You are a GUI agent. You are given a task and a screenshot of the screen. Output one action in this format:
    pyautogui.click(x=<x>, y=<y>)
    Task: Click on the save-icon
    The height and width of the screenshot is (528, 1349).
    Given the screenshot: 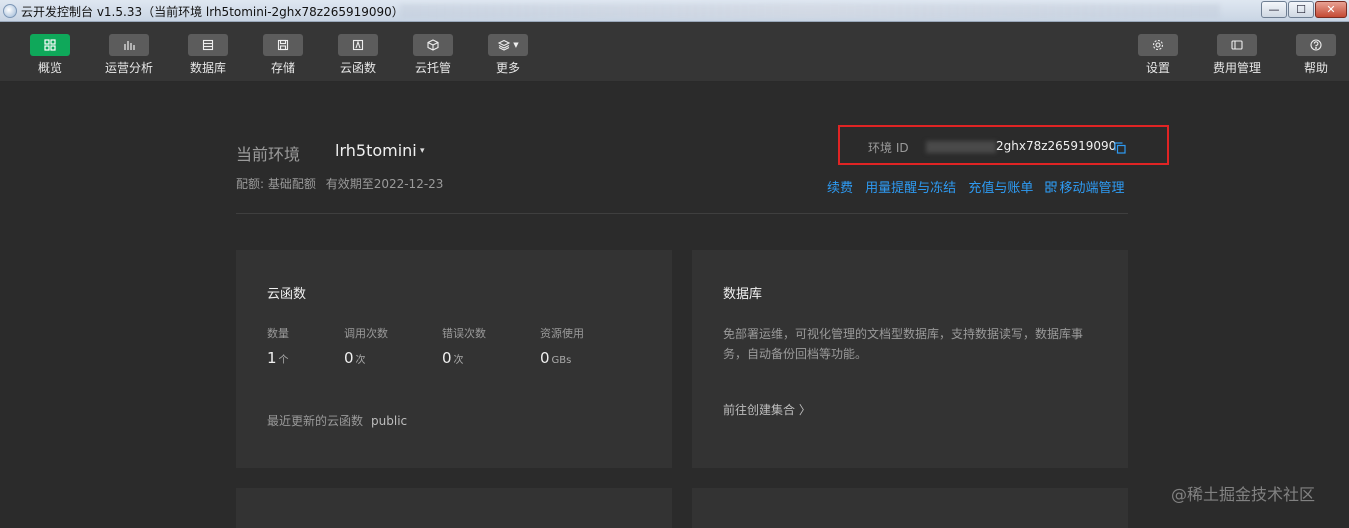 What is the action you would take?
    pyautogui.click(x=283, y=45)
    